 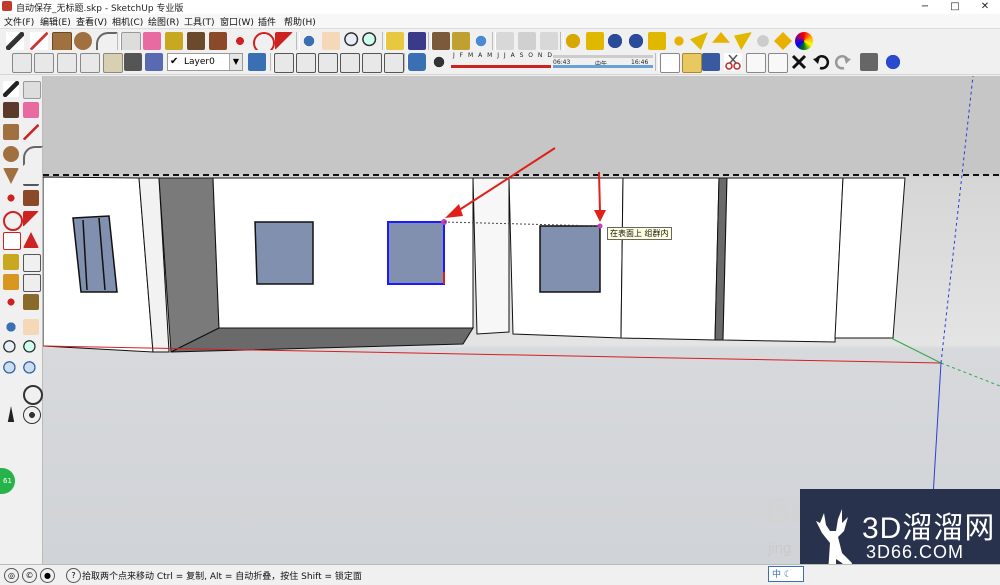 What do you see at coordinates (235, 62) in the screenshot?
I see `chevron-down-icon: ▼` at bounding box center [235, 62].